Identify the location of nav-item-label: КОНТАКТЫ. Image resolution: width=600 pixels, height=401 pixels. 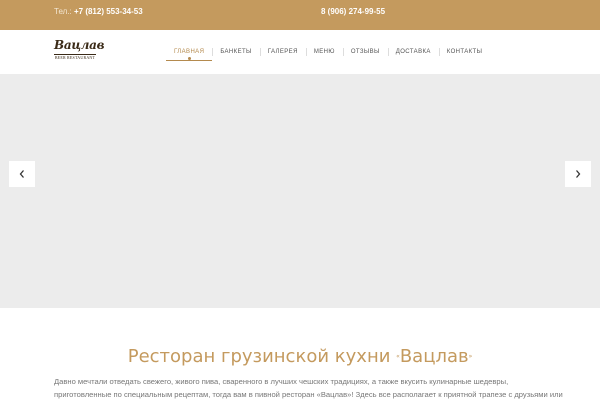
(464, 52).